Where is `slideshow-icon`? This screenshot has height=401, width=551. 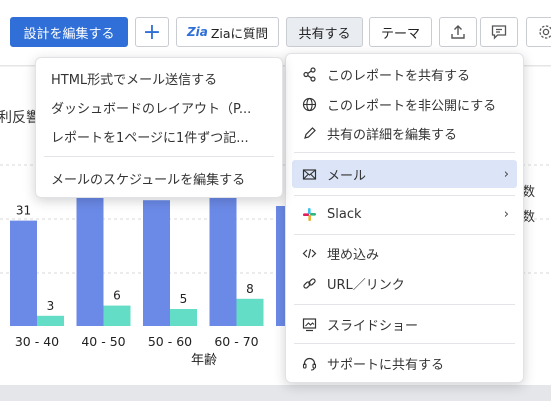
slideshow-icon is located at coordinates (309, 324).